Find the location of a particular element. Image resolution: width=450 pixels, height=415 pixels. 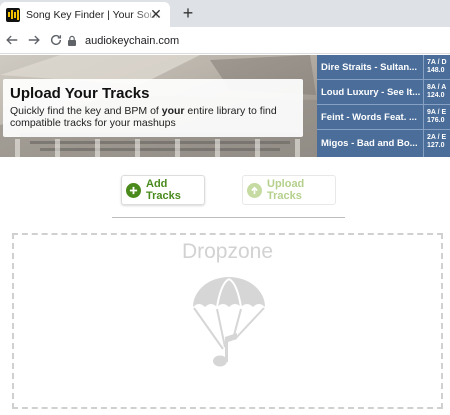

add-tracks-button: Add Tracks is located at coordinates (163, 190).